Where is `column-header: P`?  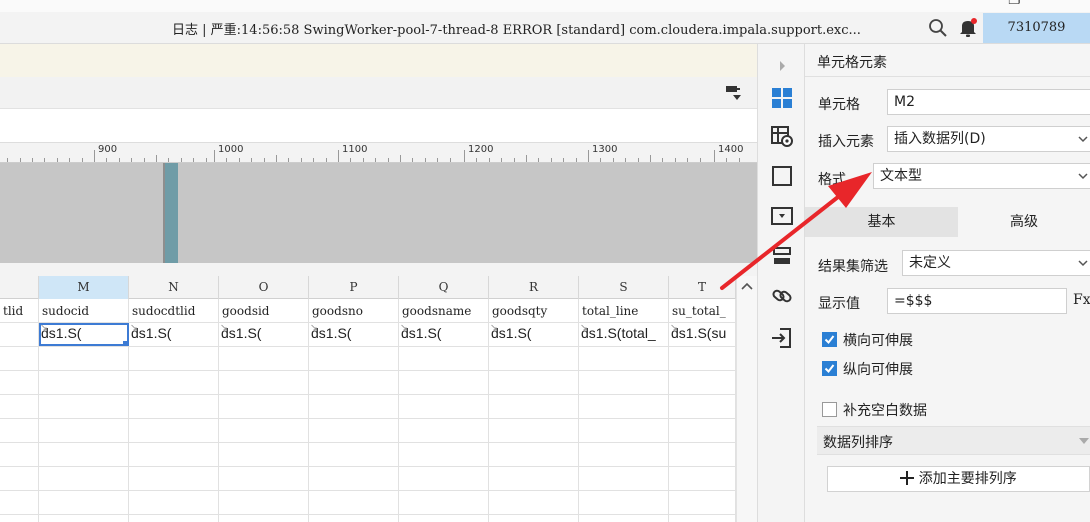
column-header: P is located at coordinates (354, 287).